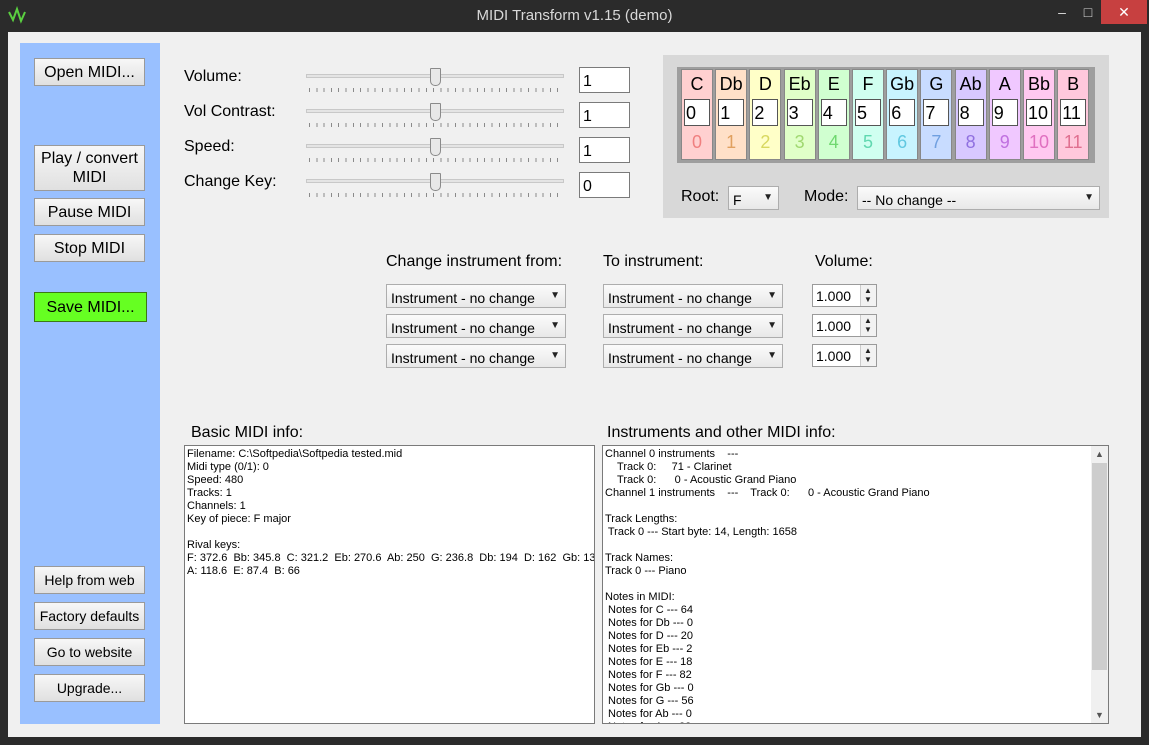  Describe the element at coordinates (476, 356) in the screenshot. I see `instrument-from-select-3: Instrument - no change ▼` at that location.